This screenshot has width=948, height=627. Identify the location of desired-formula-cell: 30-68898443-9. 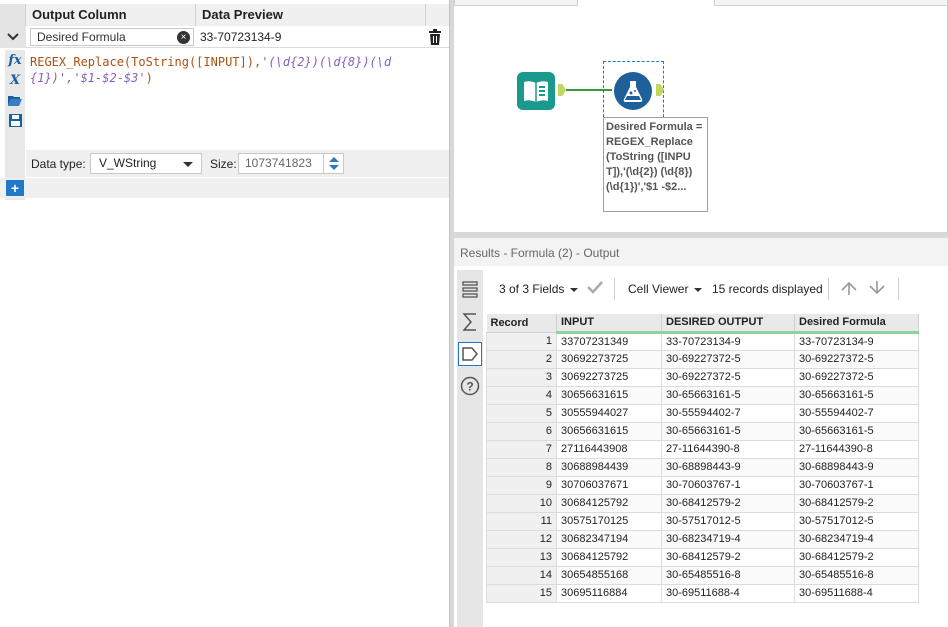
(856, 467).